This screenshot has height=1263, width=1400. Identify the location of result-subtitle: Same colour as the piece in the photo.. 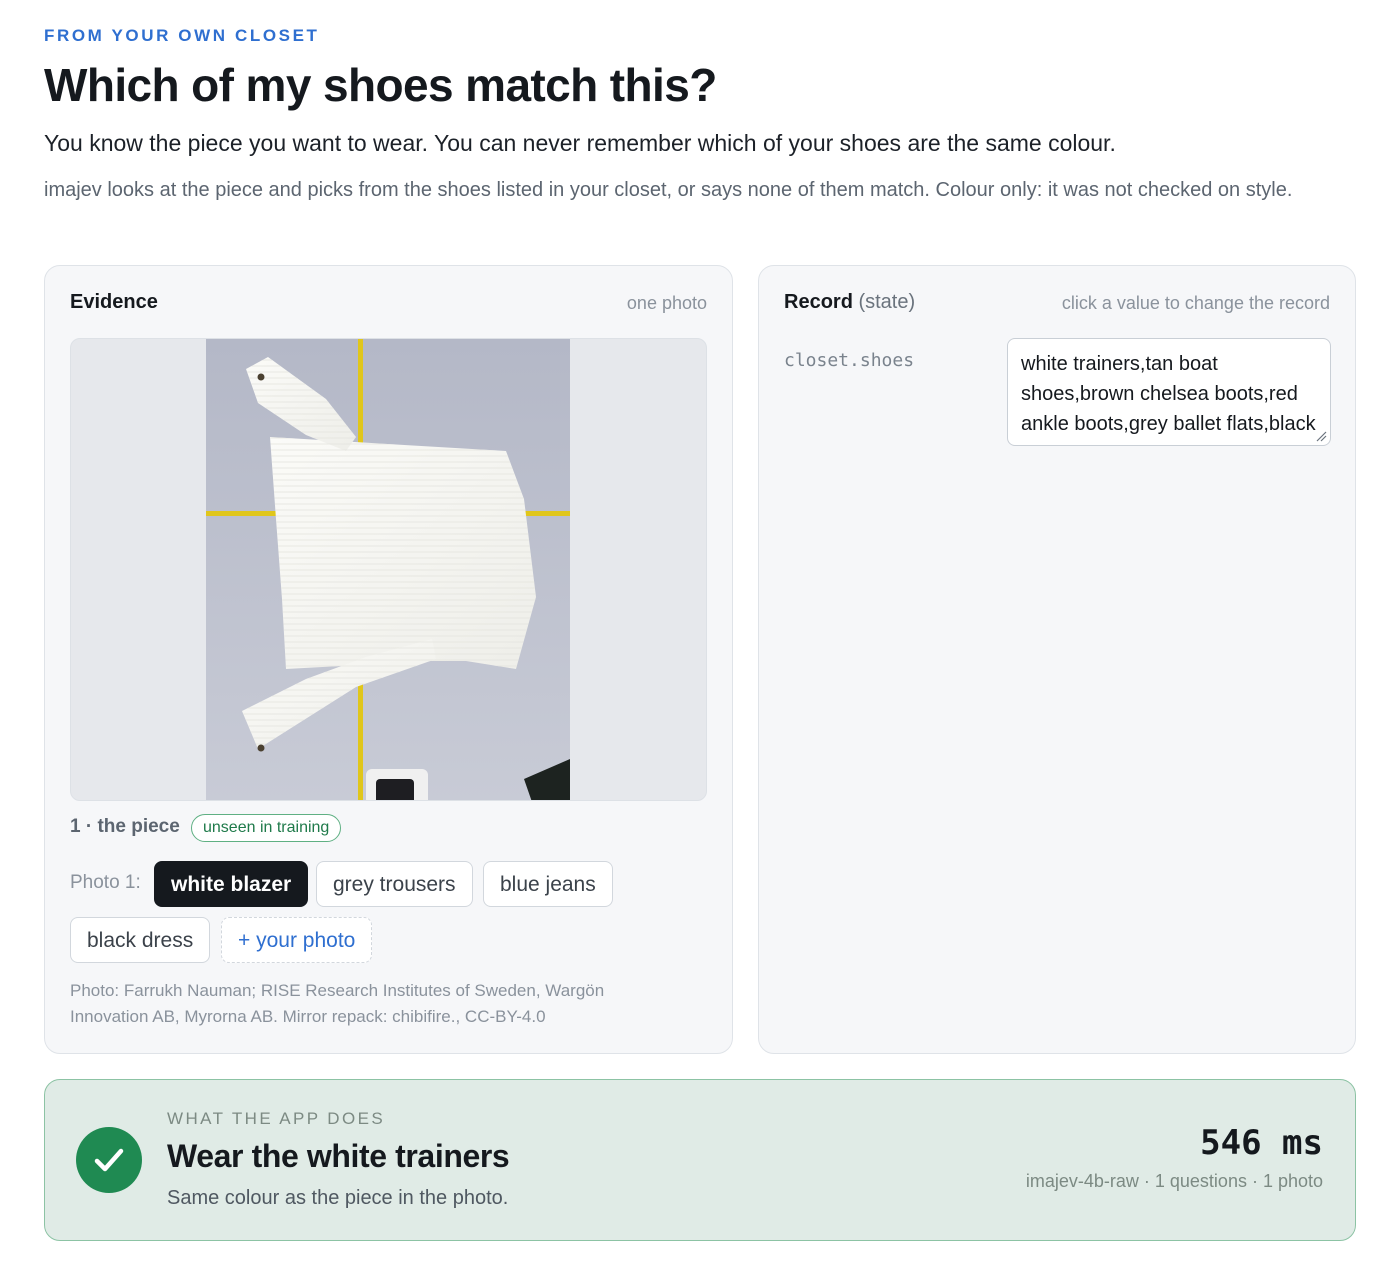
(338, 1198).